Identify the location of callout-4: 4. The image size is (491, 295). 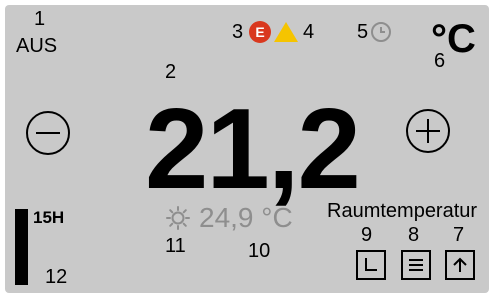
(309, 32).